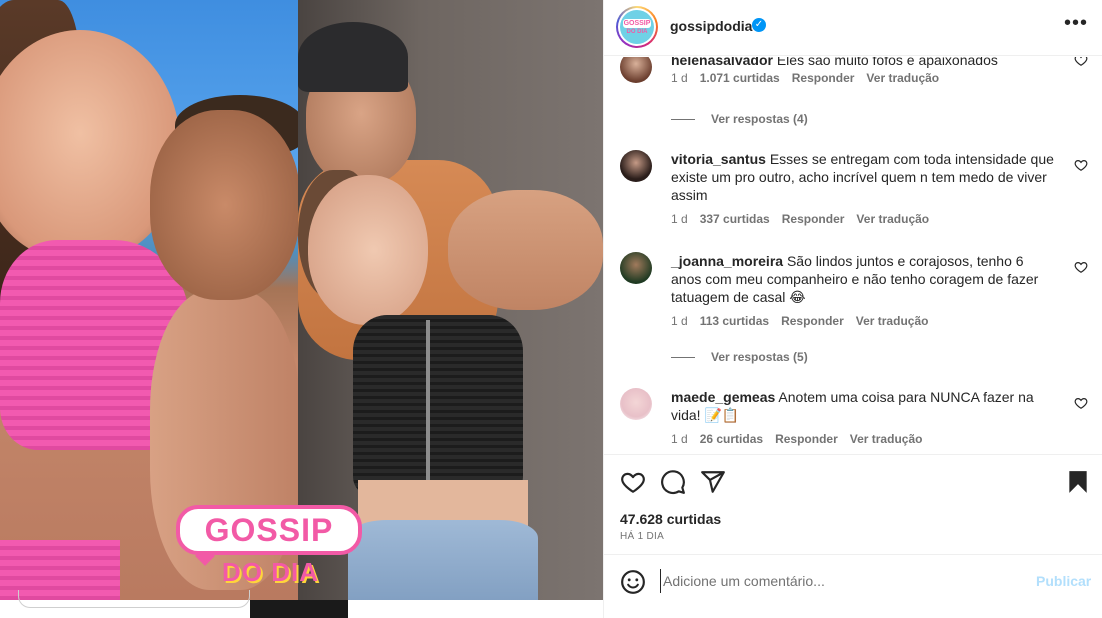  I want to click on avatar-logo-bottom: DO DIA, so click(637, 31).